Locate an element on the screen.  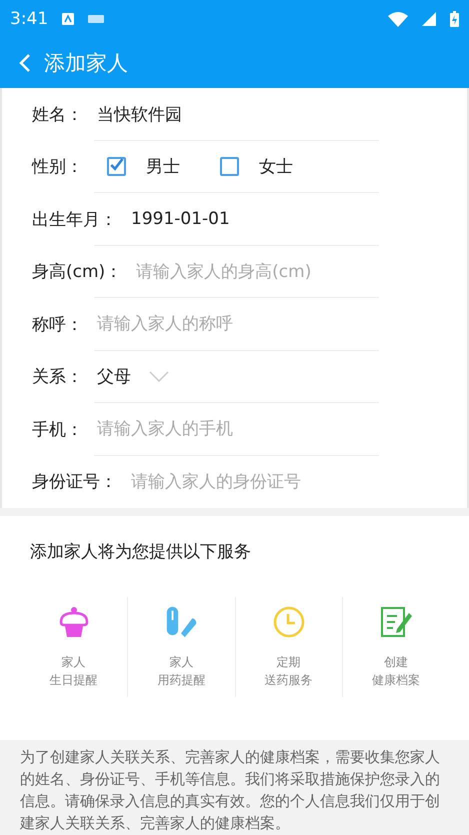
field-label: 身高(cm)： is located at coordinates (77, 272).